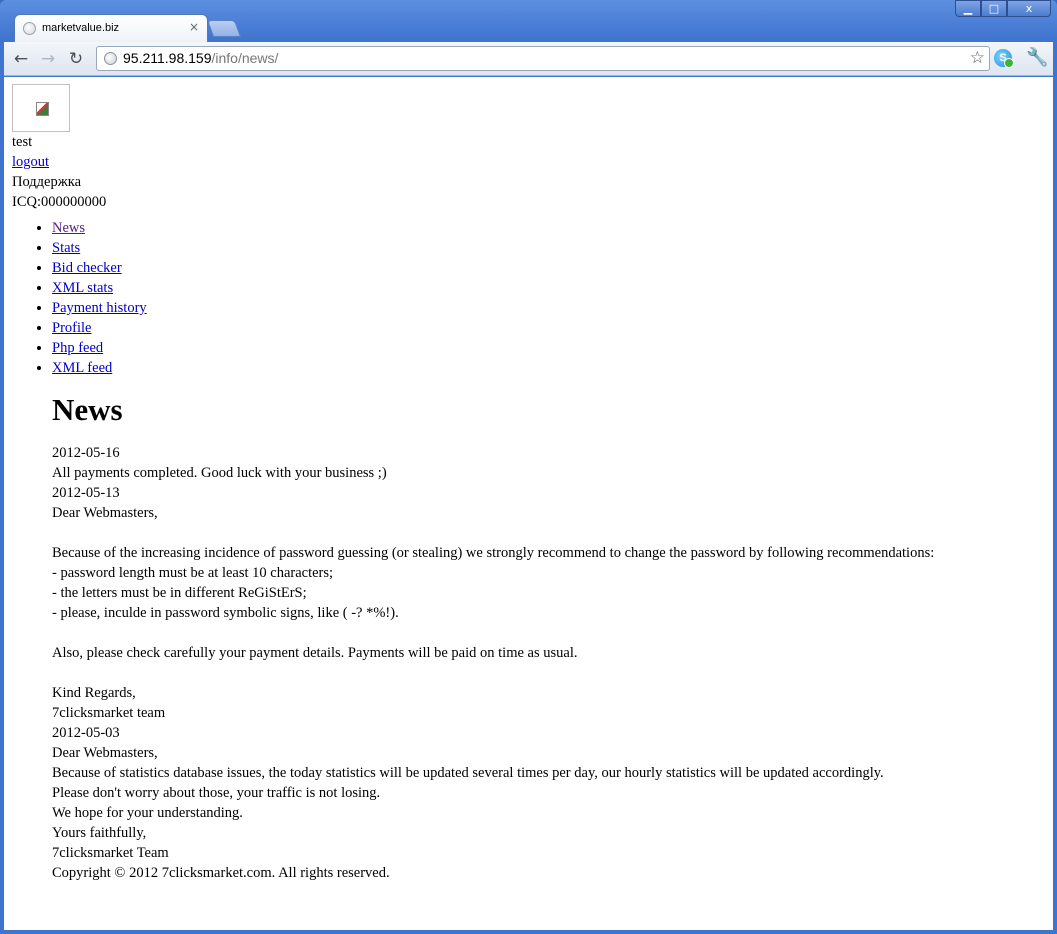  I want to click on news-line: We hope for your understanding., so click(147, 813).